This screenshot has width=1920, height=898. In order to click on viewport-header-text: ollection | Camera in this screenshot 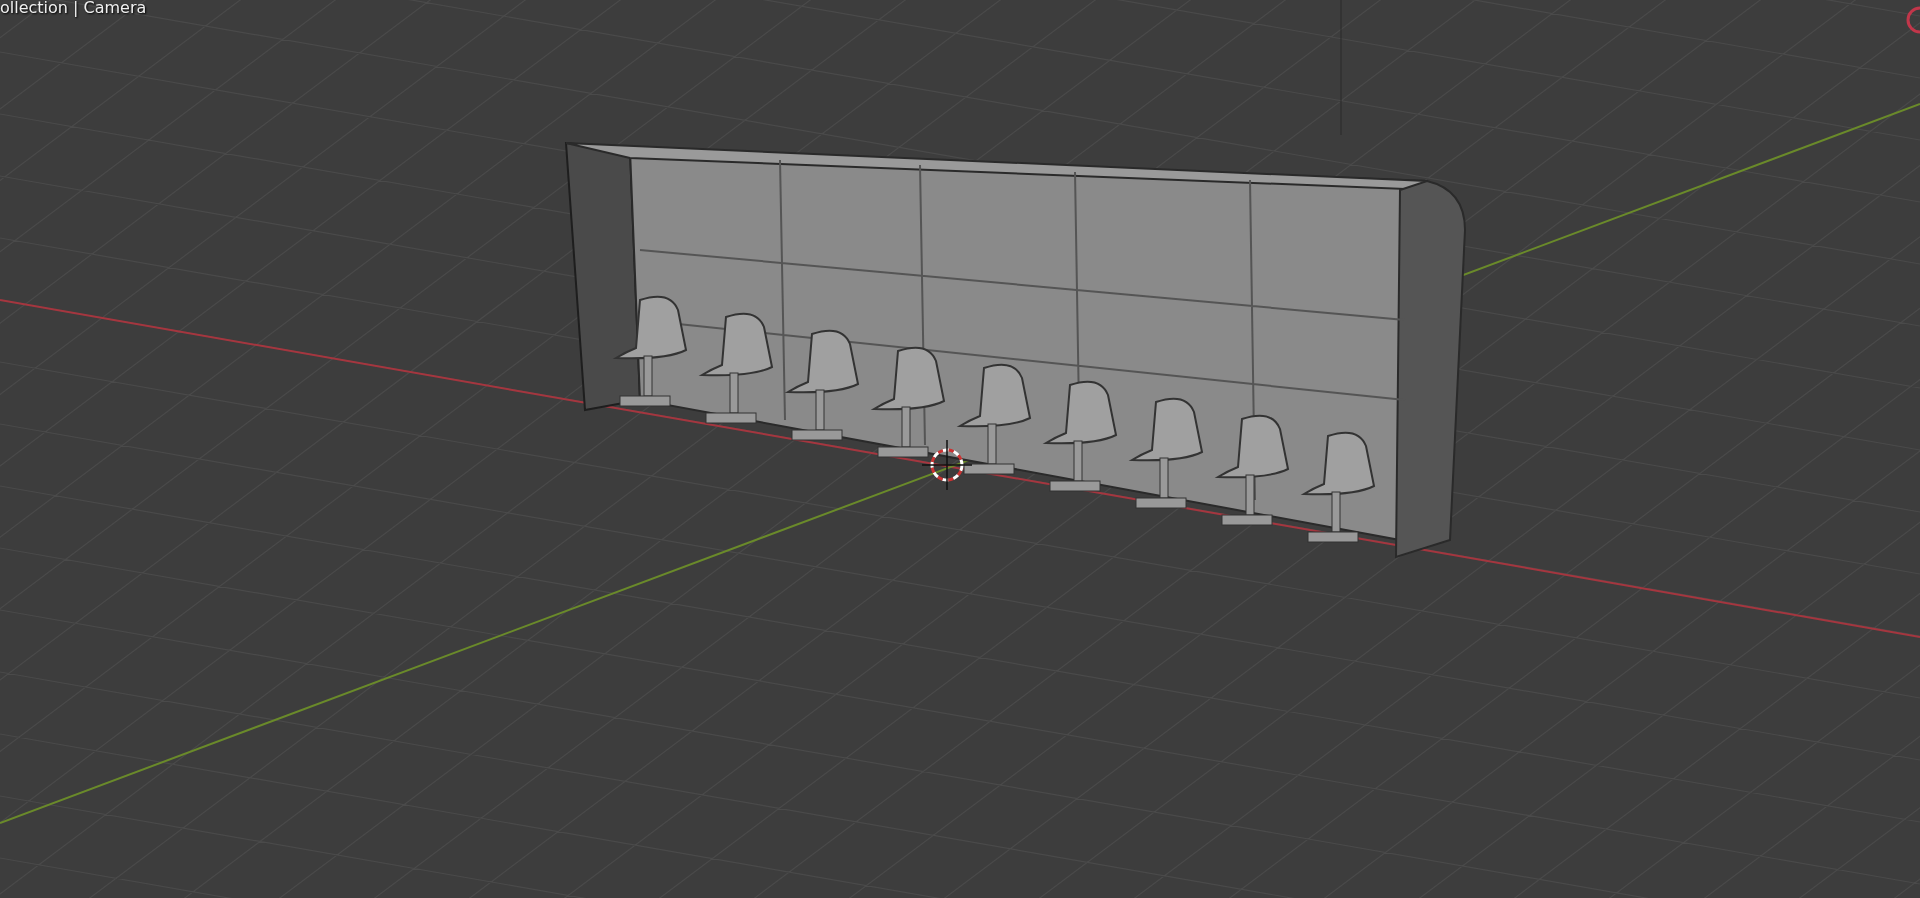, I will do `click(73, 8)`.